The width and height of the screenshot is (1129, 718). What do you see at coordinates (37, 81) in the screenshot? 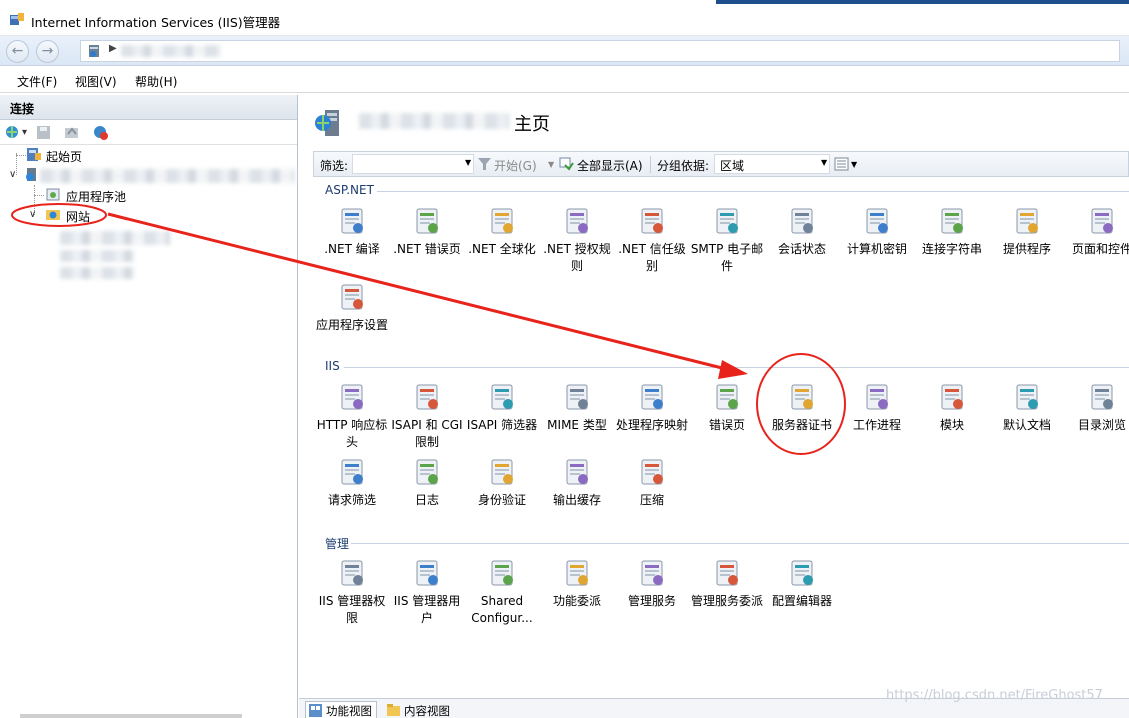
I see `menu-file: 文件(F)` at bounding box center [37, 81].